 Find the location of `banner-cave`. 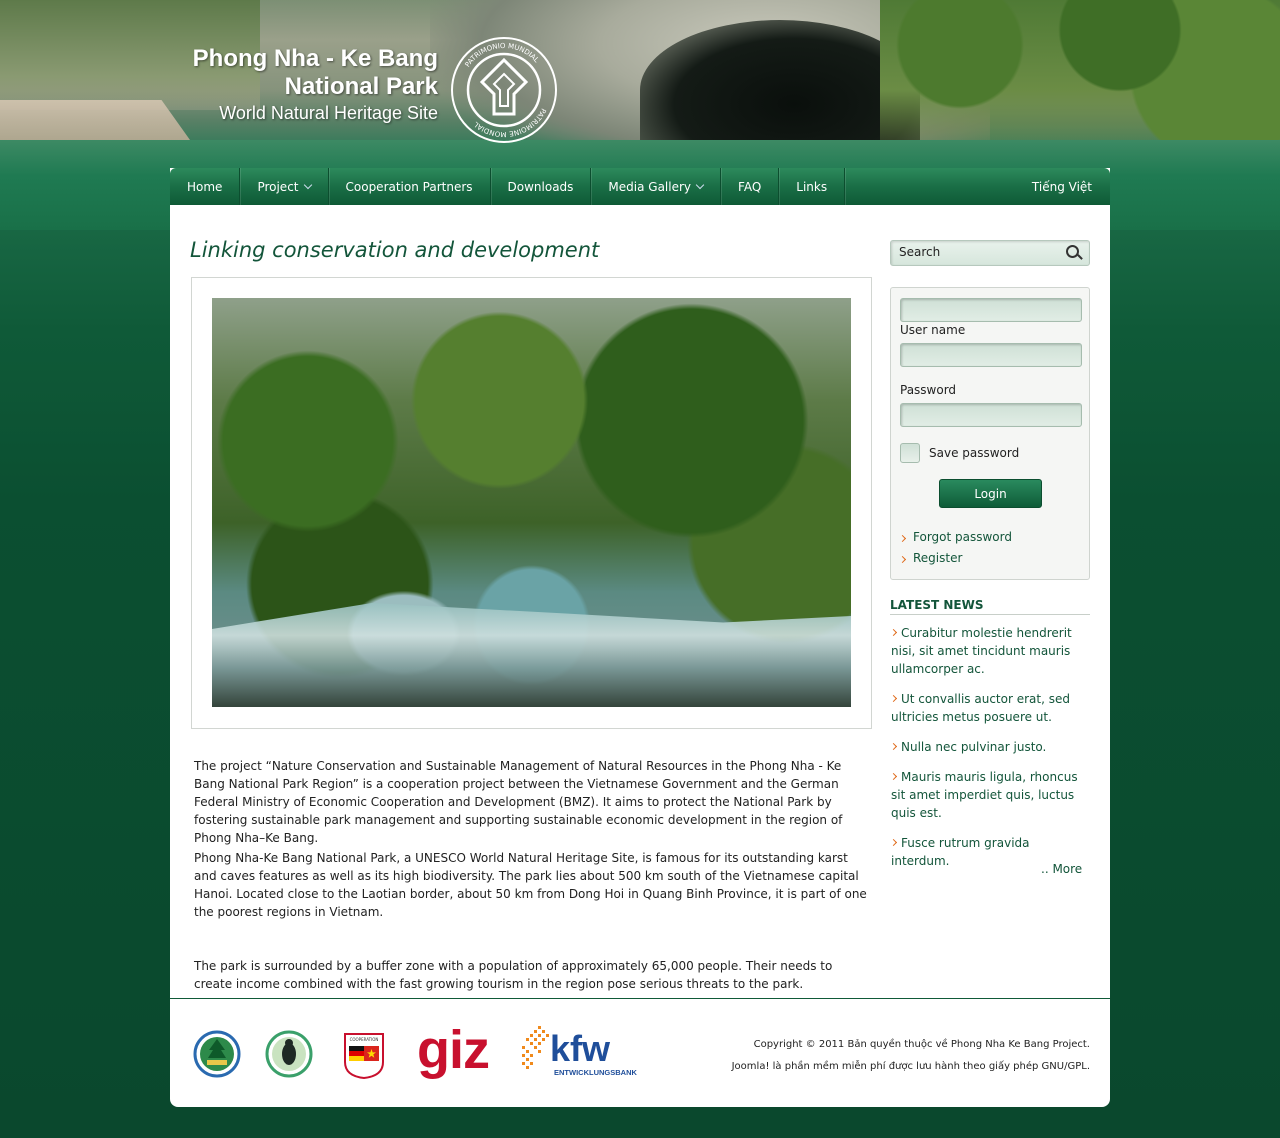

banner-cave is located at coordinates (780, 90).